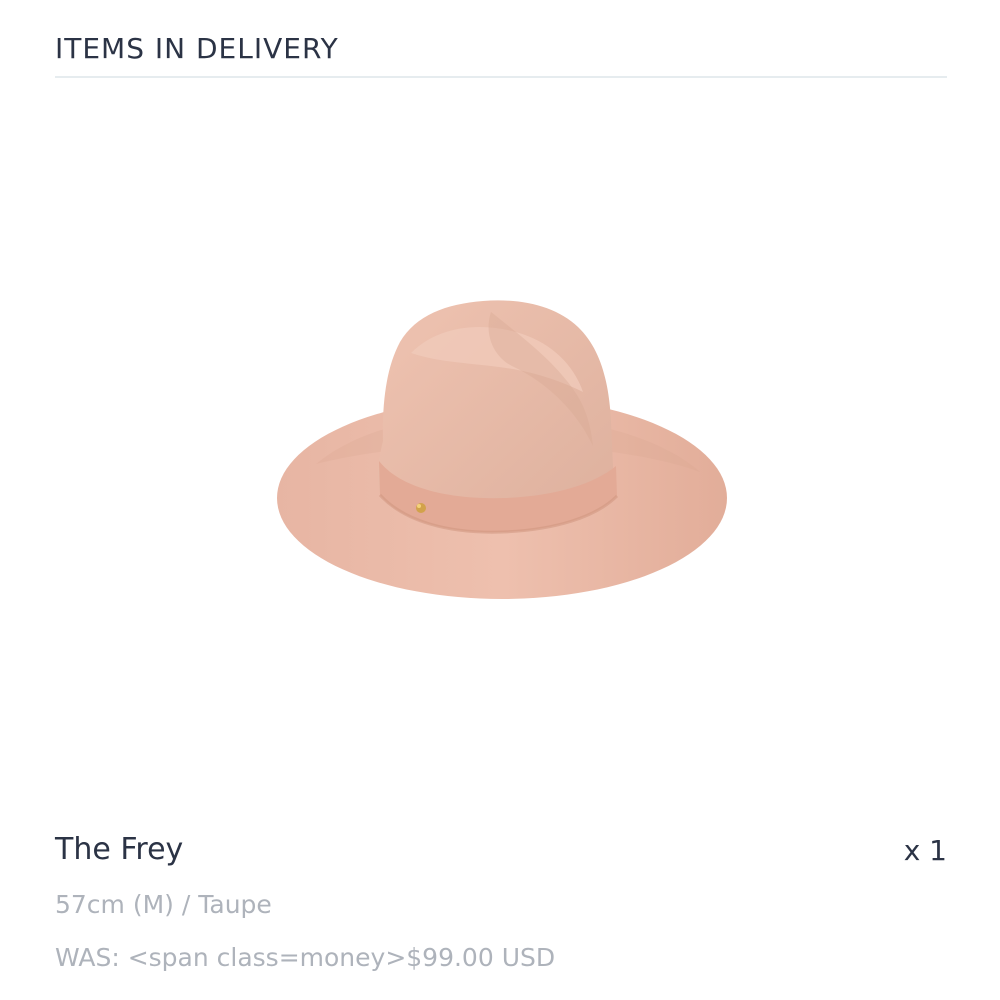 This screenshot has width=1000, height=1000. I want to click on hat-band-button-highlight, so click(419, 506).